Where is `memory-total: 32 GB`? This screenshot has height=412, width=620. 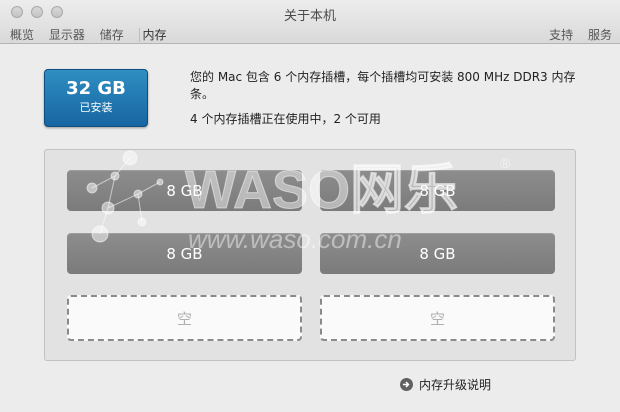 memory-total: 32 GB is located at coordinates (96, 88).